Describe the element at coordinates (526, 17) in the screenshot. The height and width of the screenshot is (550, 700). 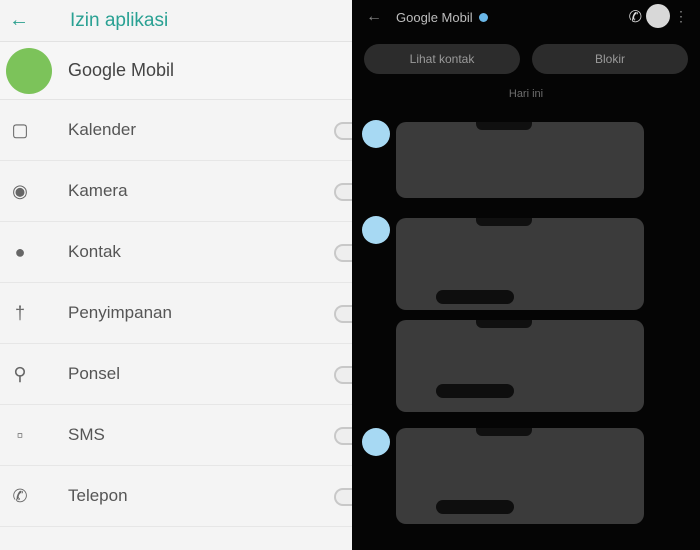
I see `chat-header: ← Google Mobil ✆ ⋮` at that location.